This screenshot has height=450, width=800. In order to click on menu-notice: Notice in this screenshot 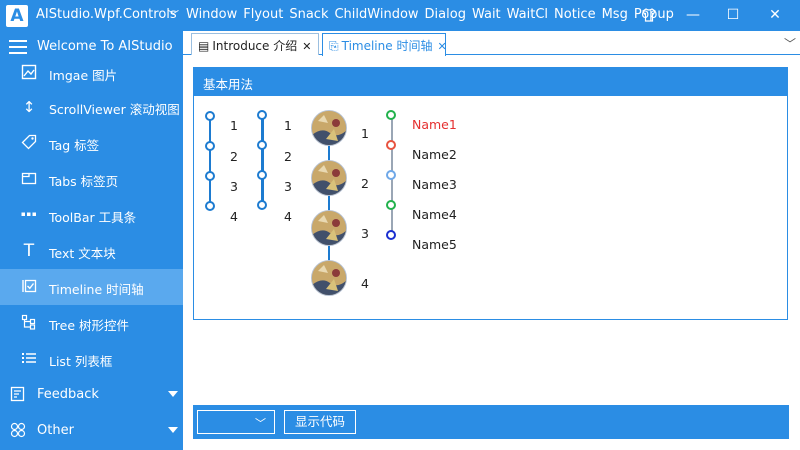, I will do `click(575, 14)`.